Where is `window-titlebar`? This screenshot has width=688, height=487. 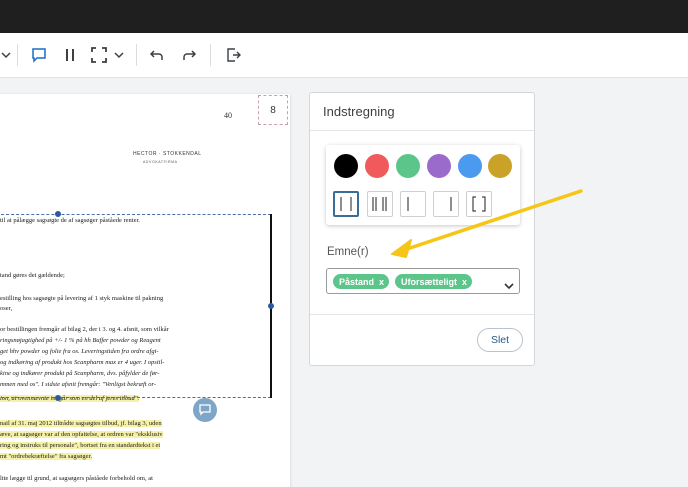 window-titlebar is located at coordinates (344, 16).